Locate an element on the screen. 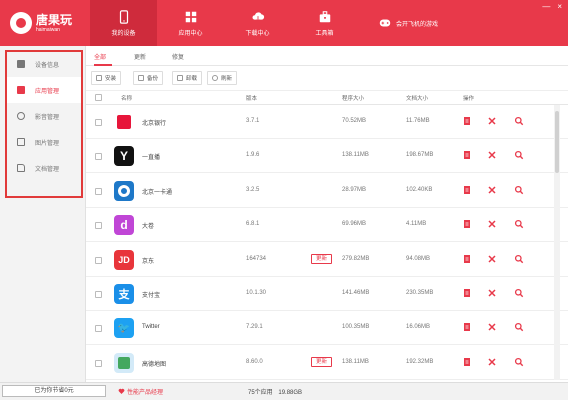 The height and width of the screenshot is (400, 568). document-size: 198.67MB is located at coordinates (420, 155).